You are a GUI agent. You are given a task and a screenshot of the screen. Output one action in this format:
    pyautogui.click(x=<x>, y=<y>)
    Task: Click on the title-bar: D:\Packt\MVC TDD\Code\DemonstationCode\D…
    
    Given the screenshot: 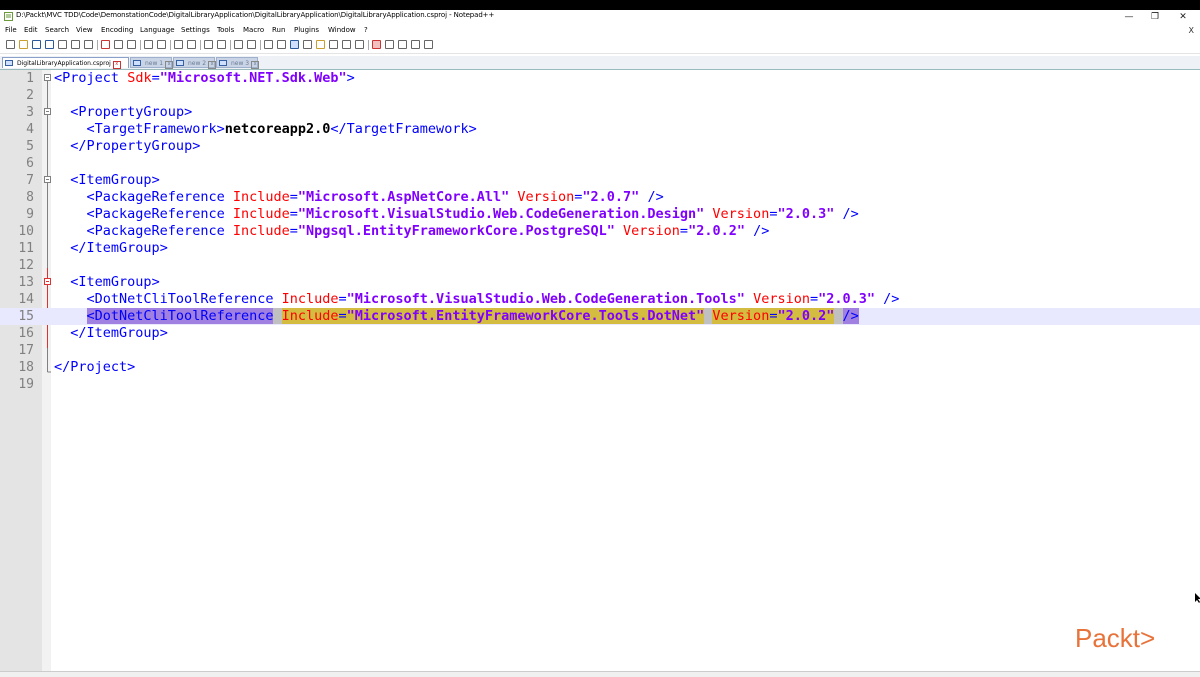 What is the action you would take?
    pyautogui.click(x=600, y=17)
    